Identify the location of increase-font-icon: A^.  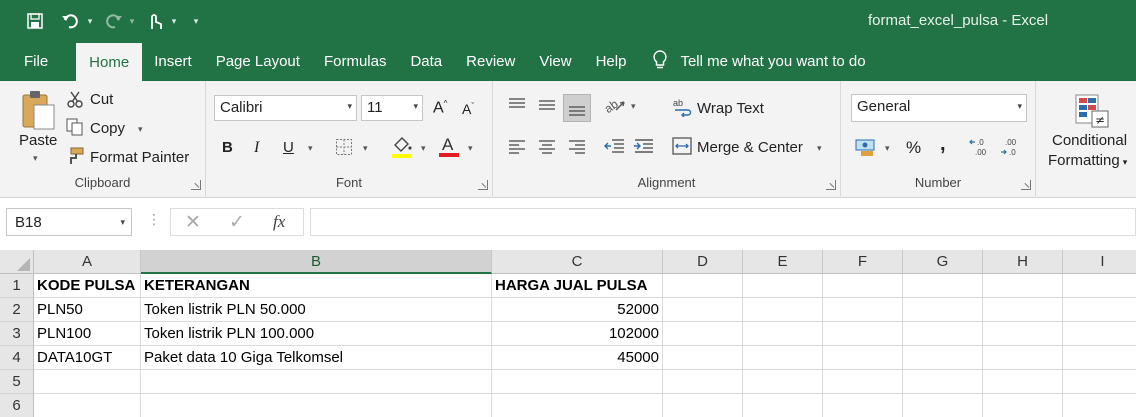
(440, 108).